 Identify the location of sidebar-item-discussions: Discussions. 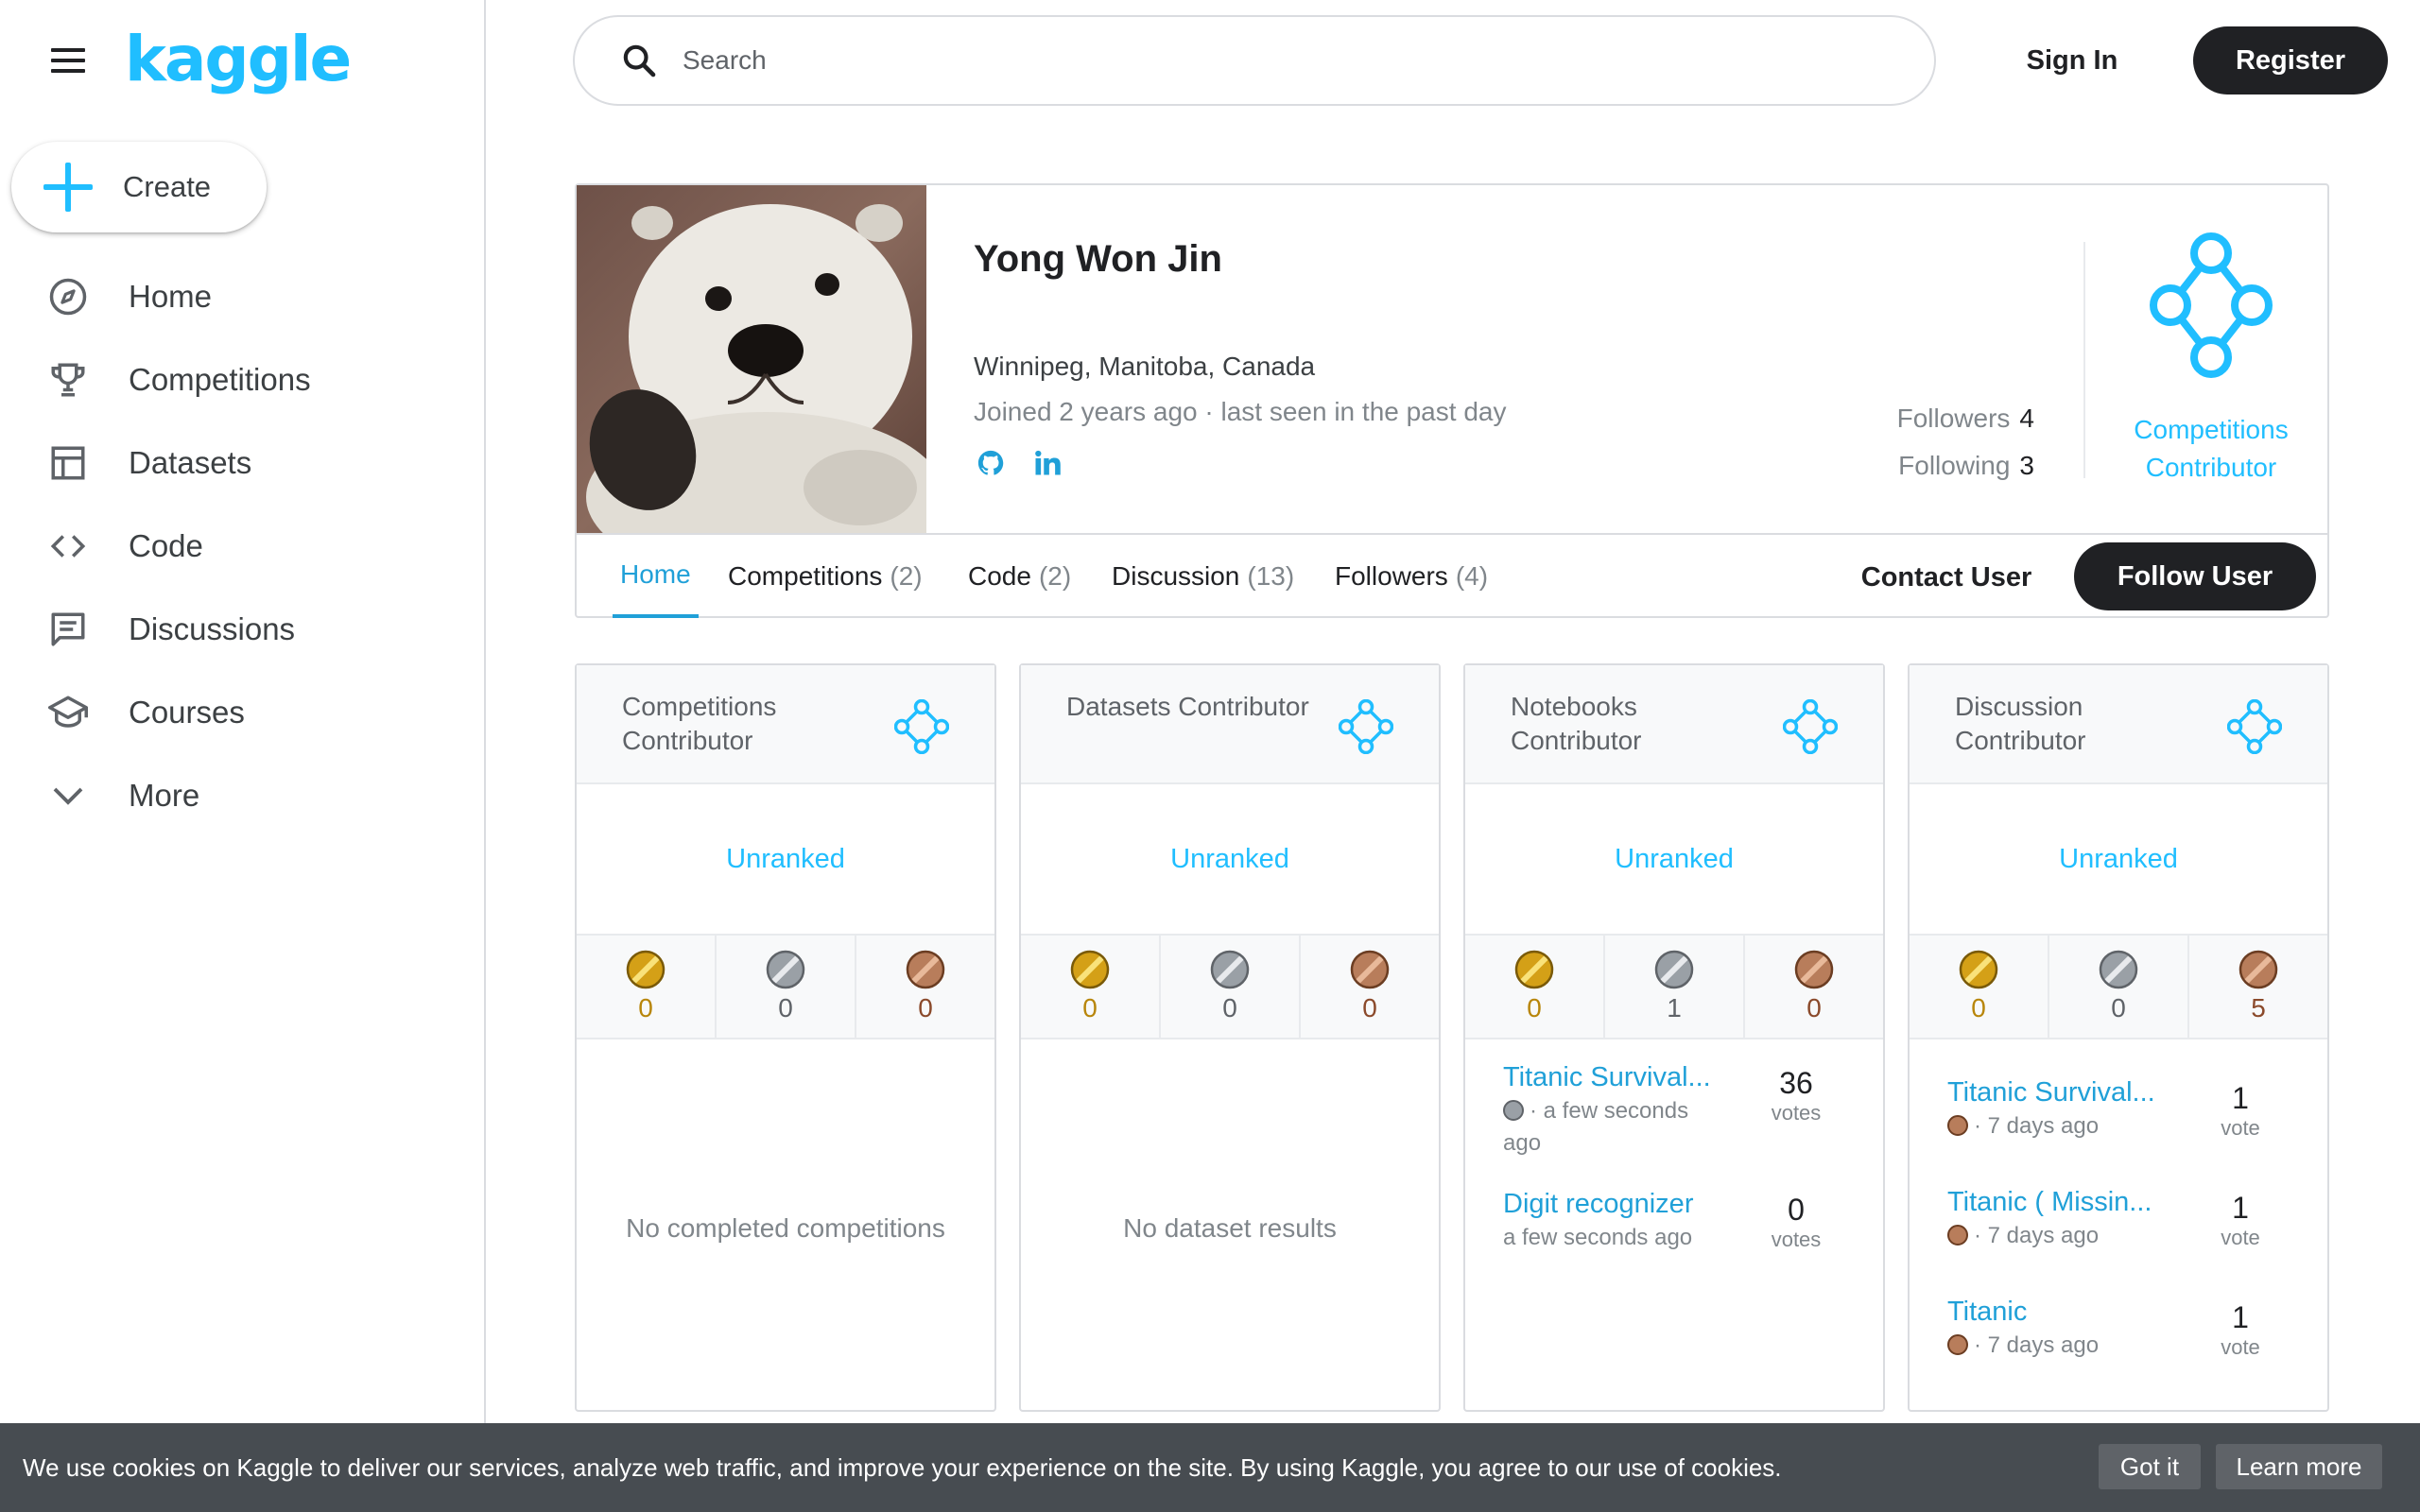
(242, 629).